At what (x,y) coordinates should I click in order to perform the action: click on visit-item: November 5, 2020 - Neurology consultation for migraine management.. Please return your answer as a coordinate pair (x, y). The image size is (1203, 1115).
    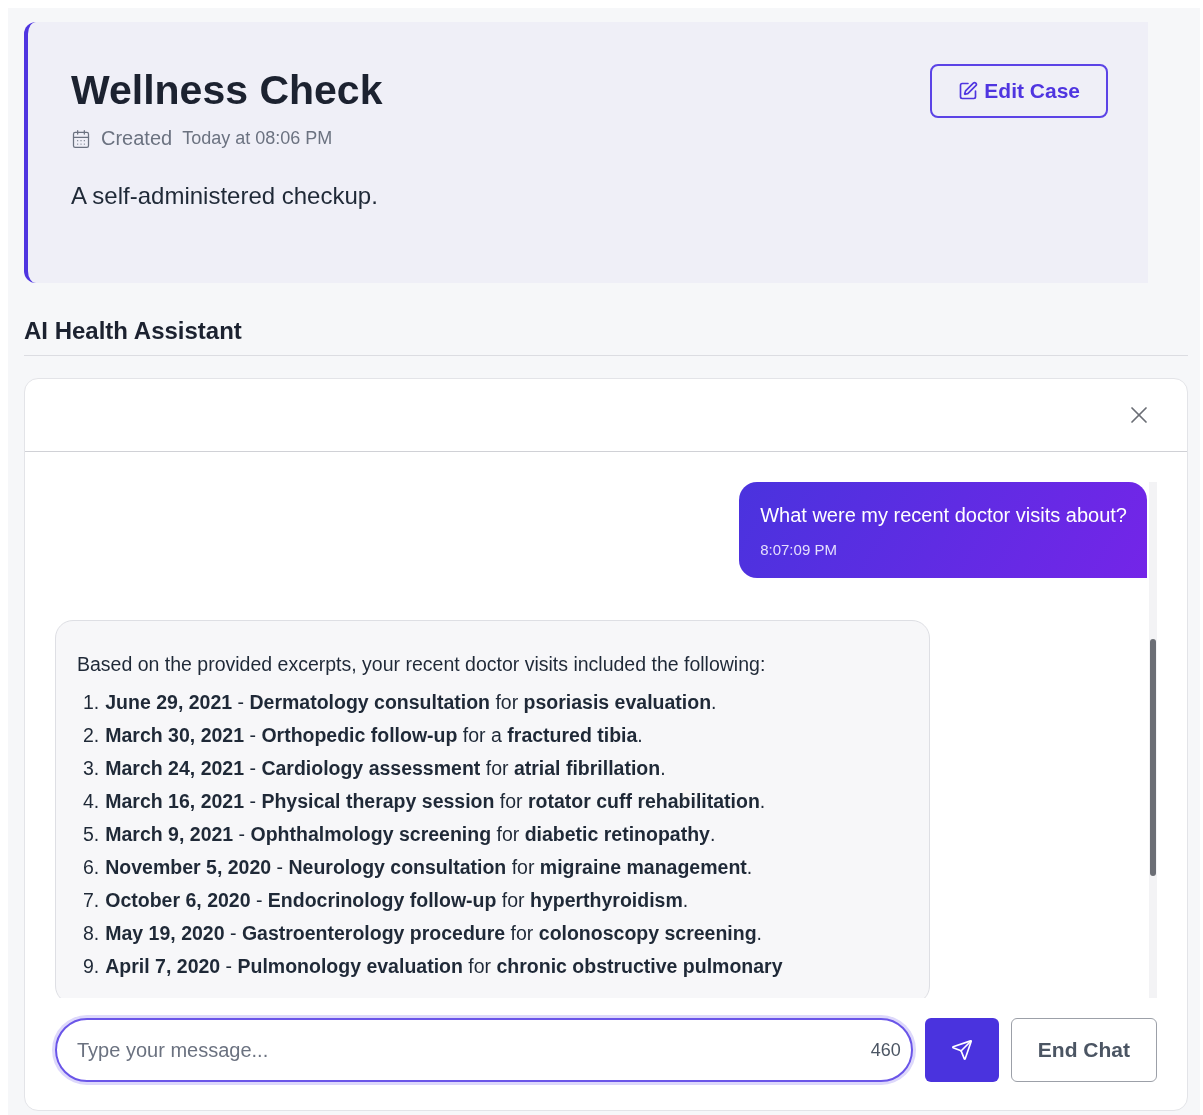
    Looking at the image, I should click on (429, 867).